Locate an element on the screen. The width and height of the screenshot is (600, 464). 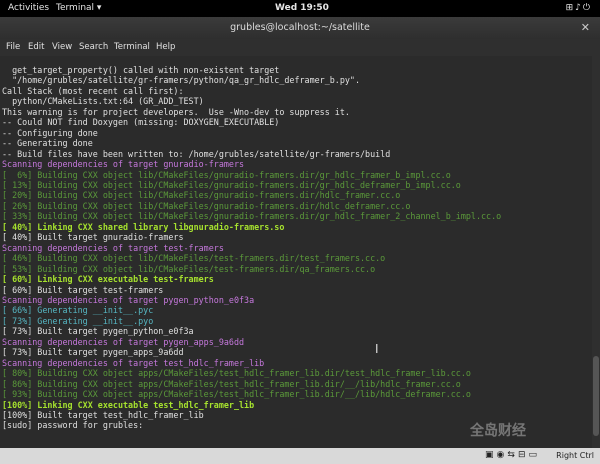
menu-edit: Edit is located at coordinates (36, 47).